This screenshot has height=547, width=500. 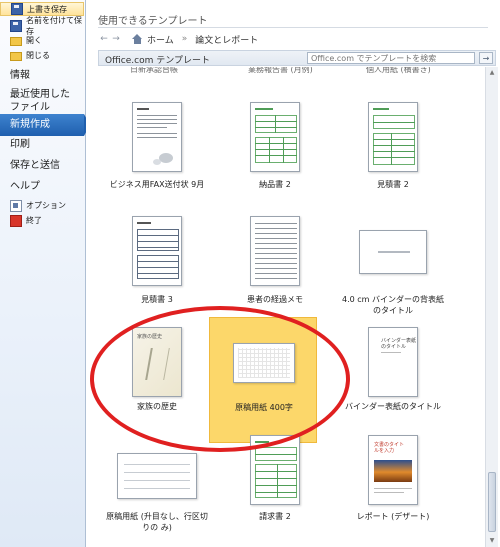 I want to click on exit-icon, so click(x=16, y=220).